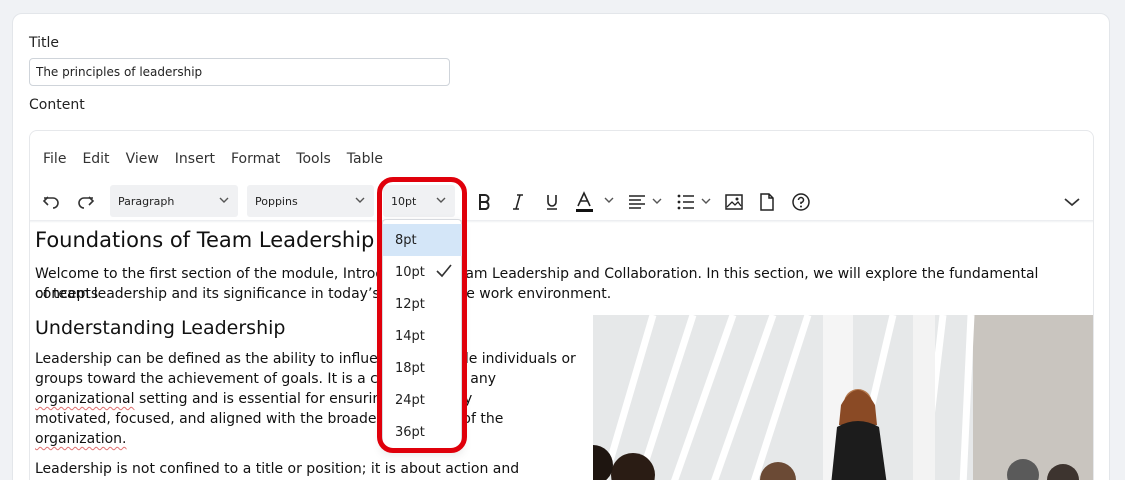 The height and width of the screenshot is (480, 1125). Describe the element at coordinates (195, 159) in the screenshot. I see `menu-insert: Insert` at that location.